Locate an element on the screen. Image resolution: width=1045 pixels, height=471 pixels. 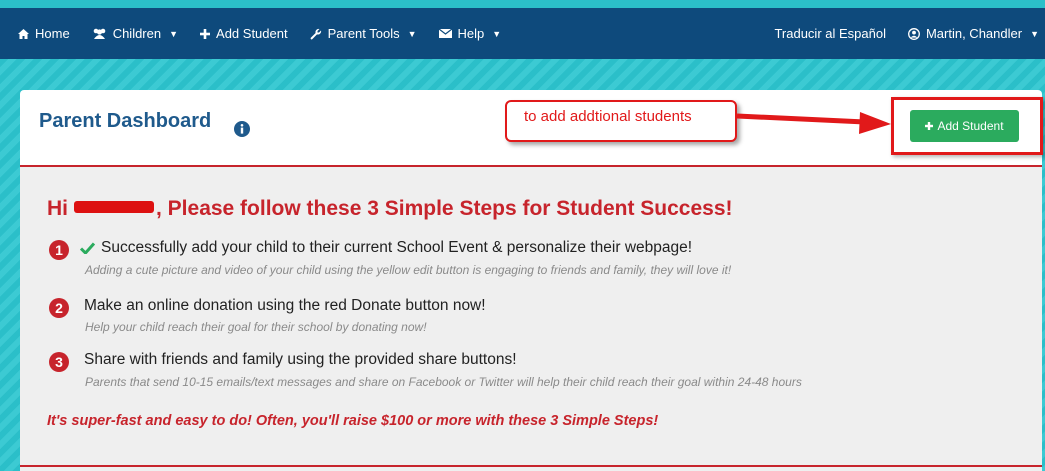
nav-help-label: Help is located at coordinates (471, 33).